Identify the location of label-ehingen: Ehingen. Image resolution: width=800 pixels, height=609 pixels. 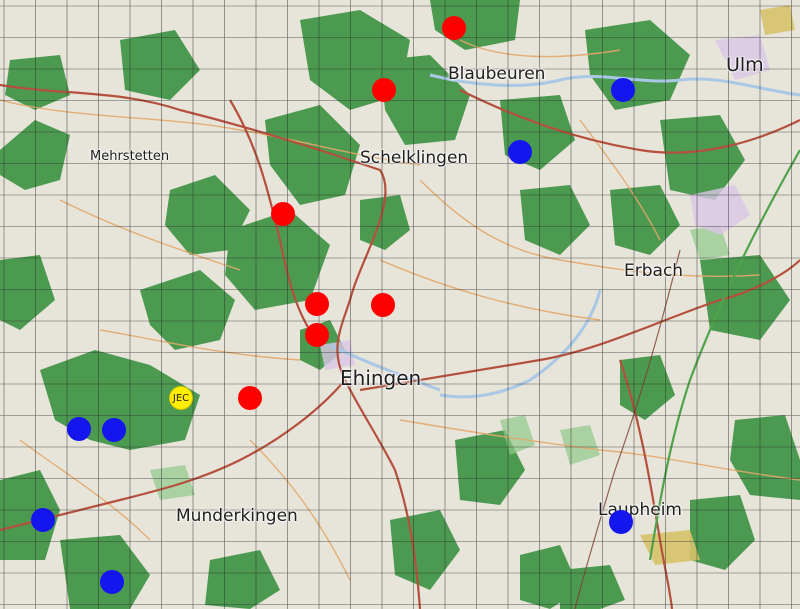
(381, 378).